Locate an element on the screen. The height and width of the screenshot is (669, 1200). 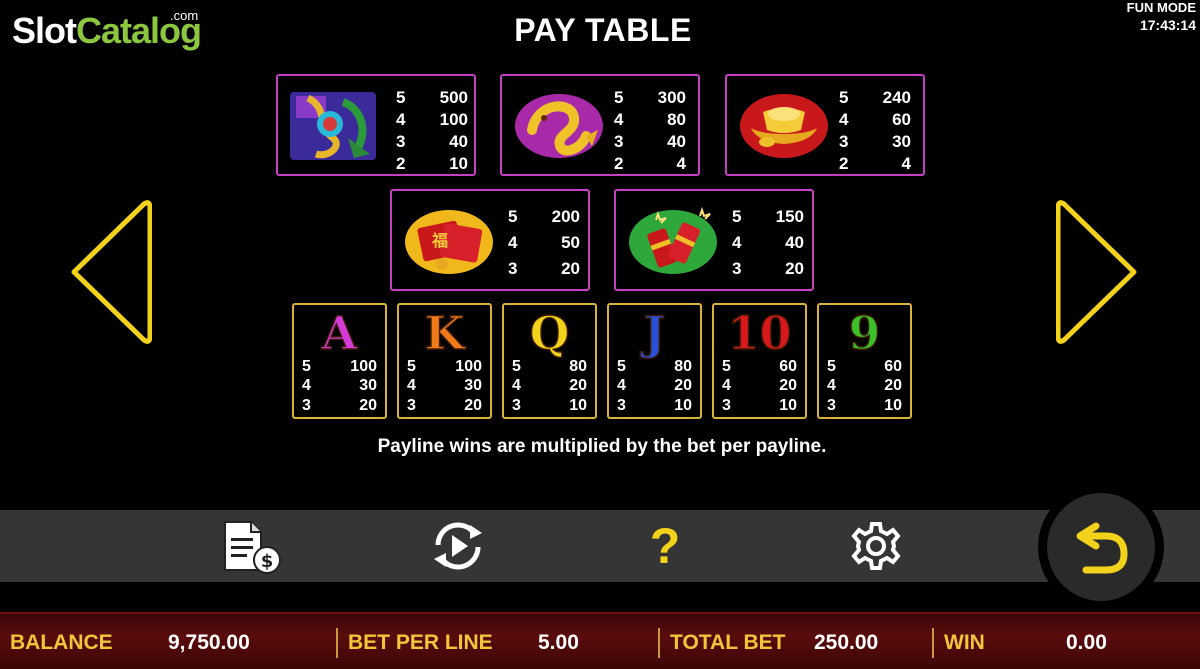
balance-label: BALANCE is located at coordinates (61, 642).